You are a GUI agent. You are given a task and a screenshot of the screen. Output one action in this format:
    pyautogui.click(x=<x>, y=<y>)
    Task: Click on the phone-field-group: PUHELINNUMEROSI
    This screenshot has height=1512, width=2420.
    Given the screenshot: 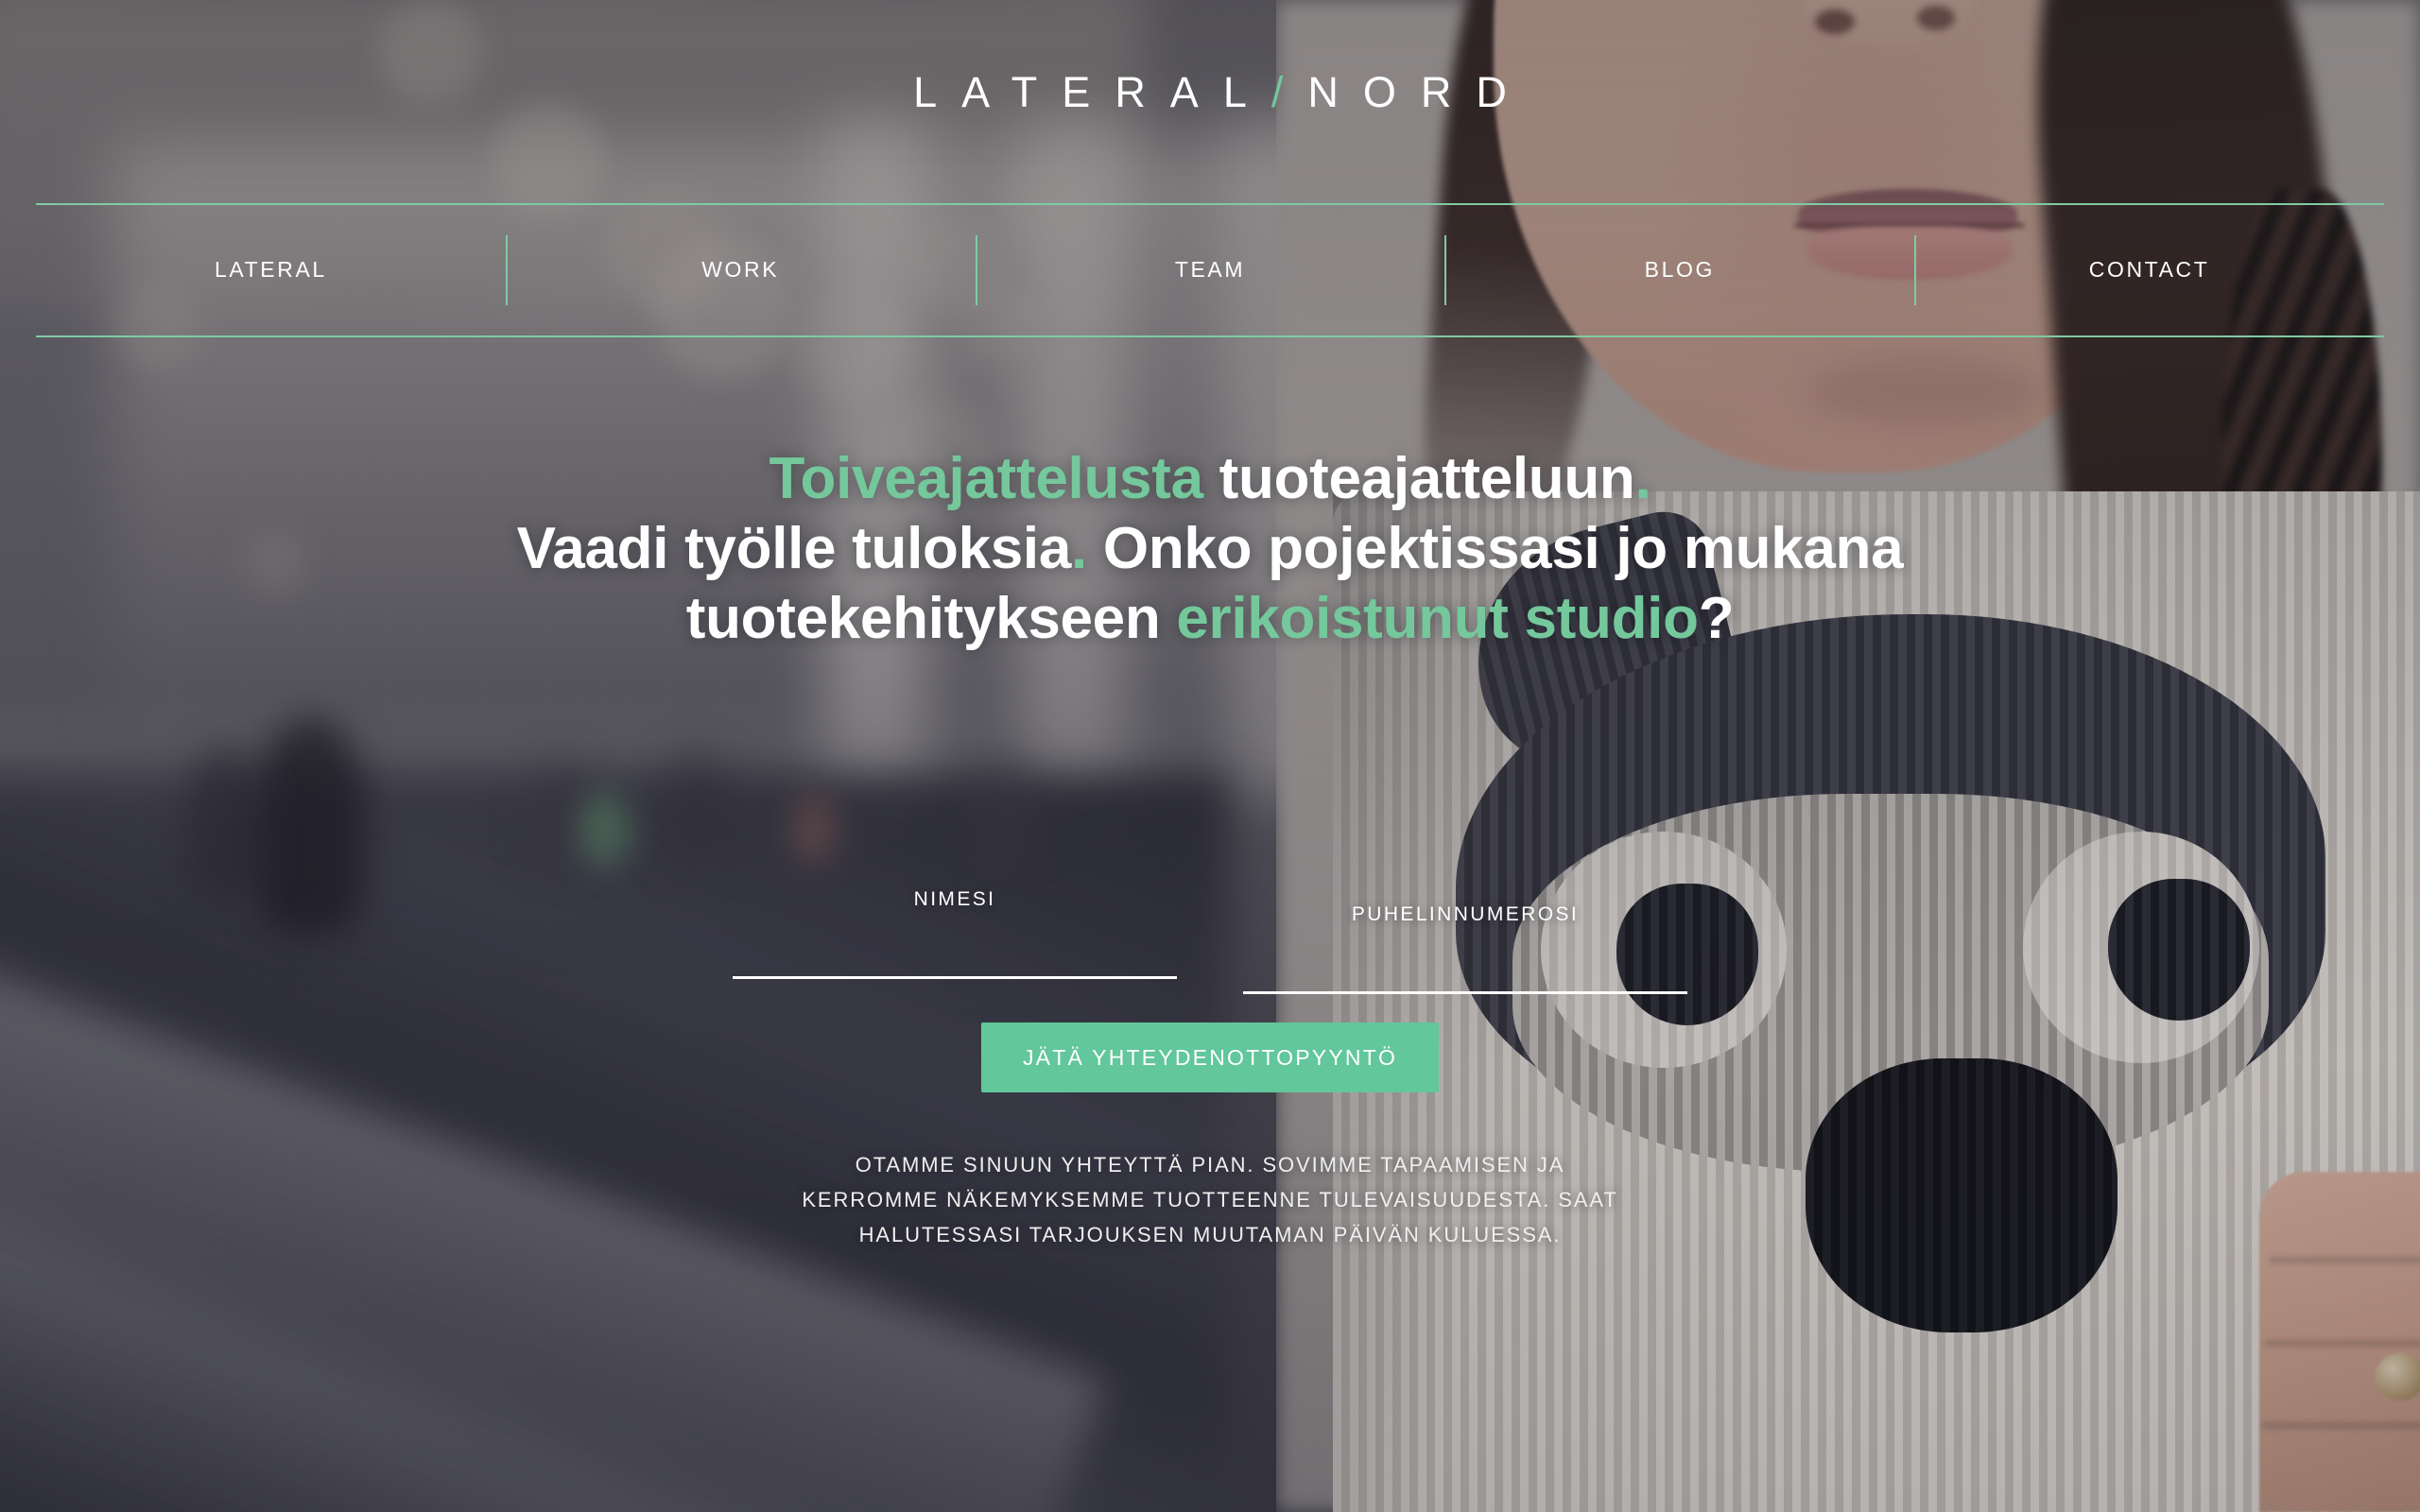 What is the action you would take?
    pyautogui.click(x=1465, y=941)
    